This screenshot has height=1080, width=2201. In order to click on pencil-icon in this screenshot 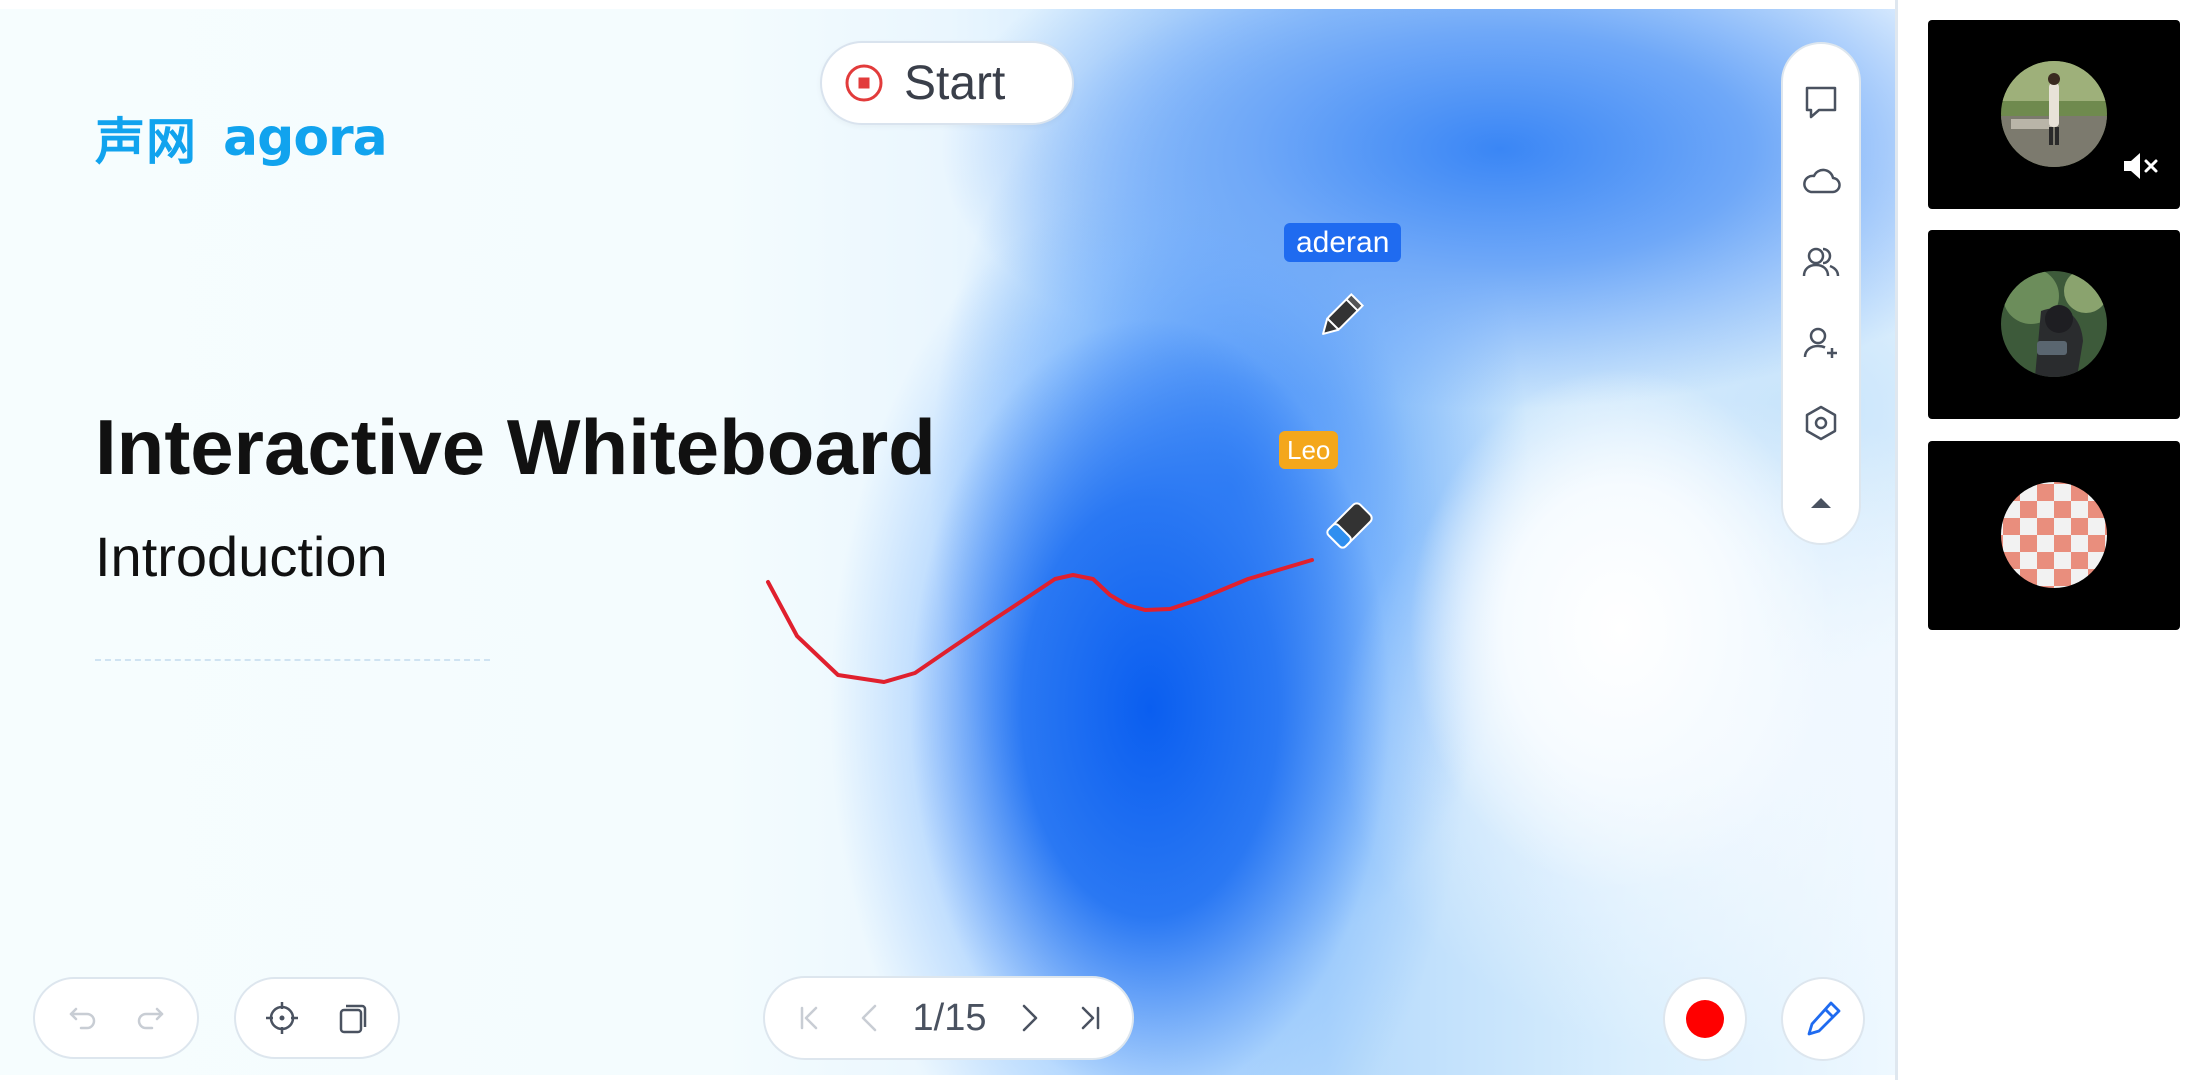, I will do `click(1343, 313)`.